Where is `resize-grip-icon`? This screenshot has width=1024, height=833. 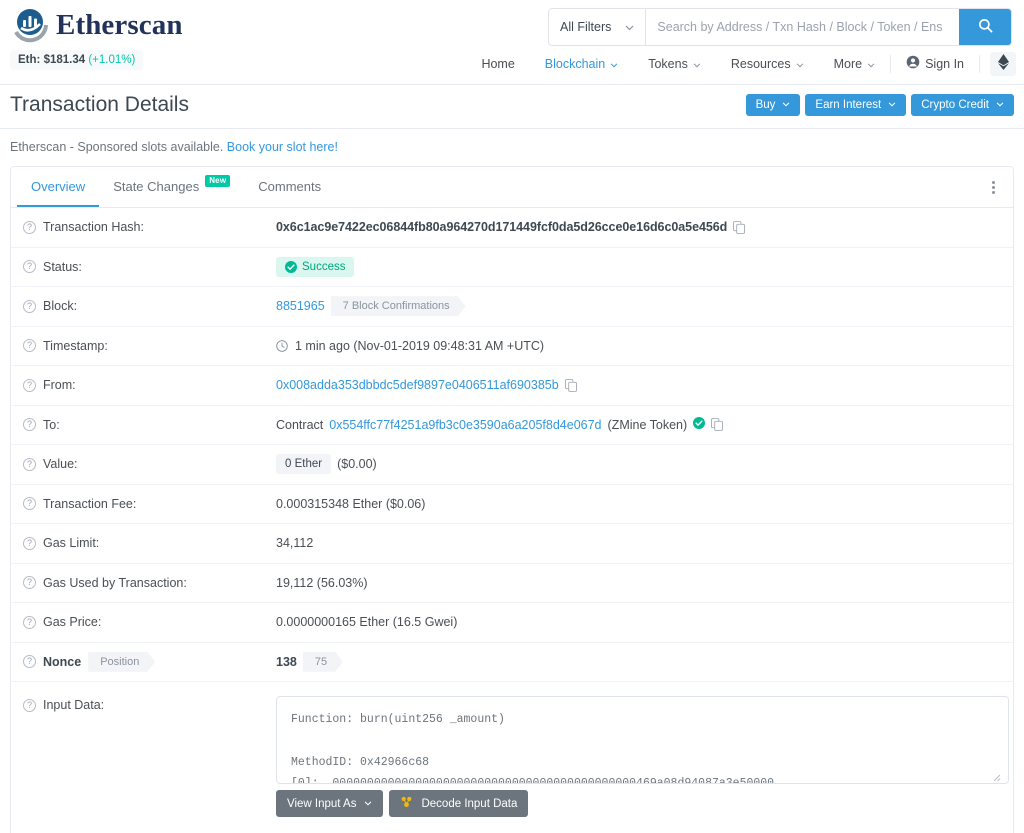
resize-grip-icon is located at coordinates (997, 776).